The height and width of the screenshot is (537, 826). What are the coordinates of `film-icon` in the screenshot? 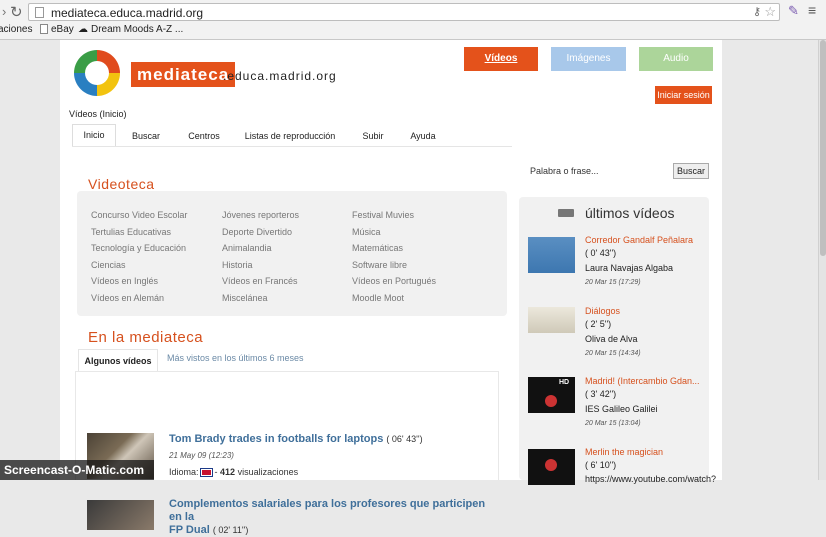 It's located at (566, 213).